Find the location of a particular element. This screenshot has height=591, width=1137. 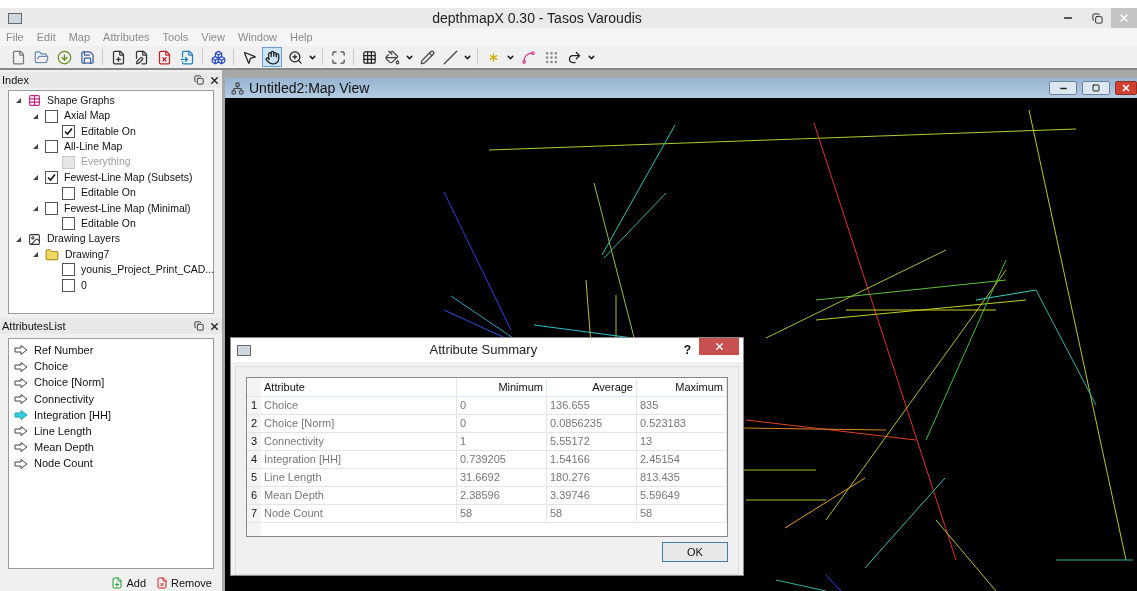

tree-item-label: Axial Map is located at coordinates (87, 116).